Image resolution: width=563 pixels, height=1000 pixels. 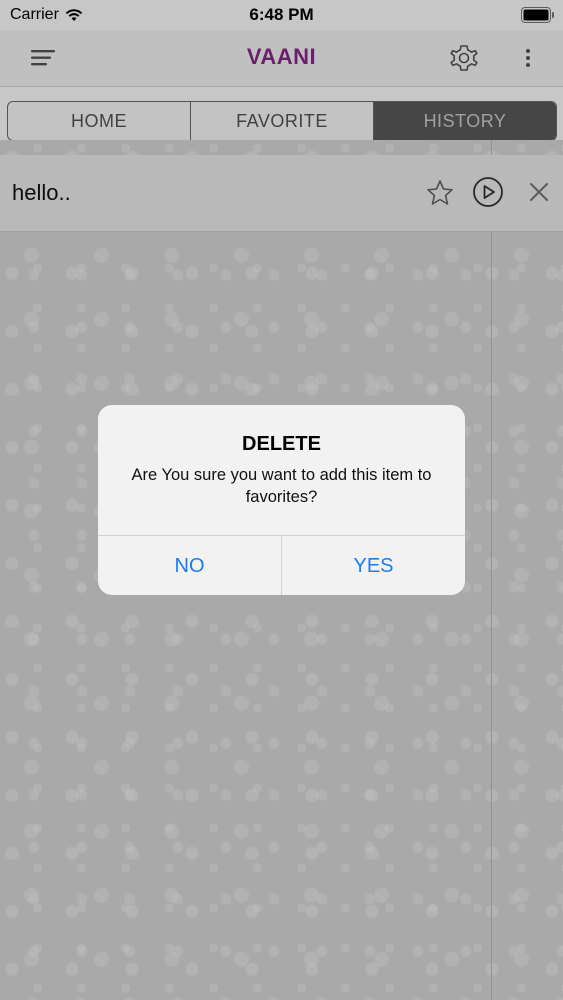 What do you see at coordinates (373, 565) in the screenshot?
I see `yes-button: YES` at bounding box center [373, 565].